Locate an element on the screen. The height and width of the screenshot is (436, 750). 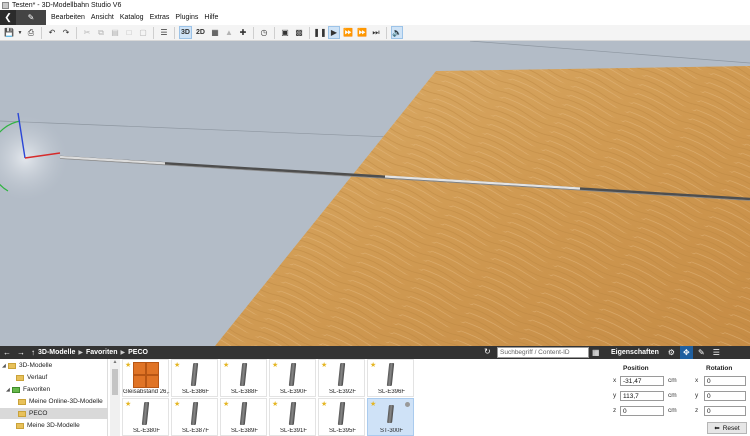
pause-icon: ❚❚ is located at coordinates (319, 32).